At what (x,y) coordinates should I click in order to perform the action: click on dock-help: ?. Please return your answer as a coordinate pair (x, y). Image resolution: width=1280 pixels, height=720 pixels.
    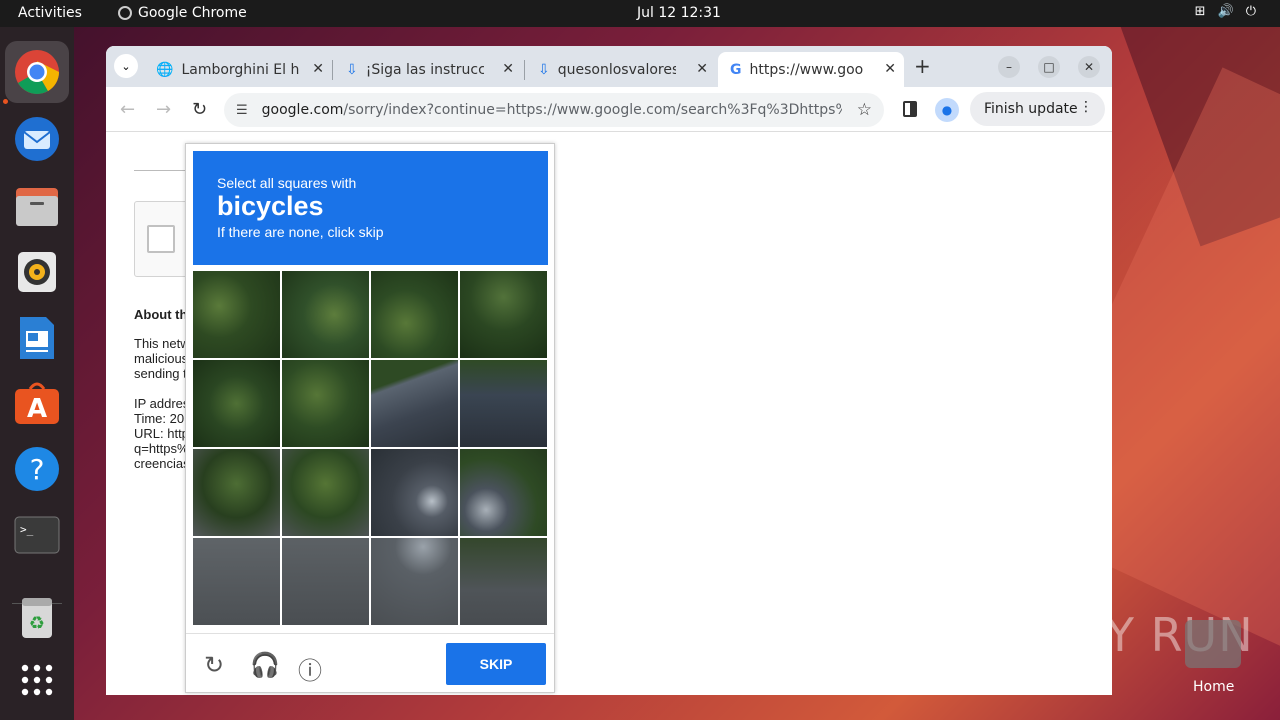
    Looking at the image, I should click on (37, 469).